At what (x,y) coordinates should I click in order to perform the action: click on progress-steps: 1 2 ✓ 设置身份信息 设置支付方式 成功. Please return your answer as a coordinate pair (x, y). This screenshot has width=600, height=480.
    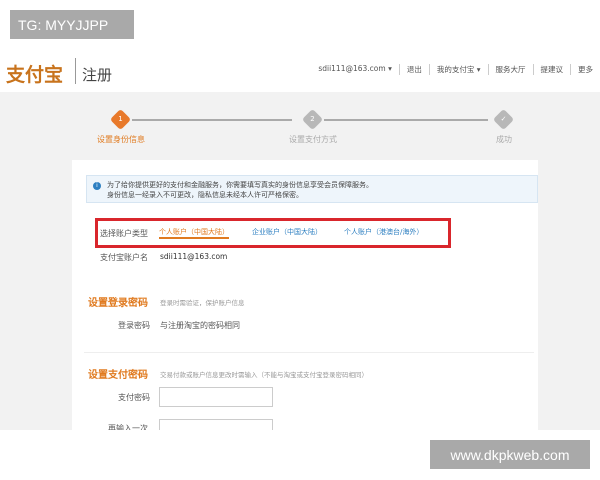
    Looking at the image, I should click on (300, 129).